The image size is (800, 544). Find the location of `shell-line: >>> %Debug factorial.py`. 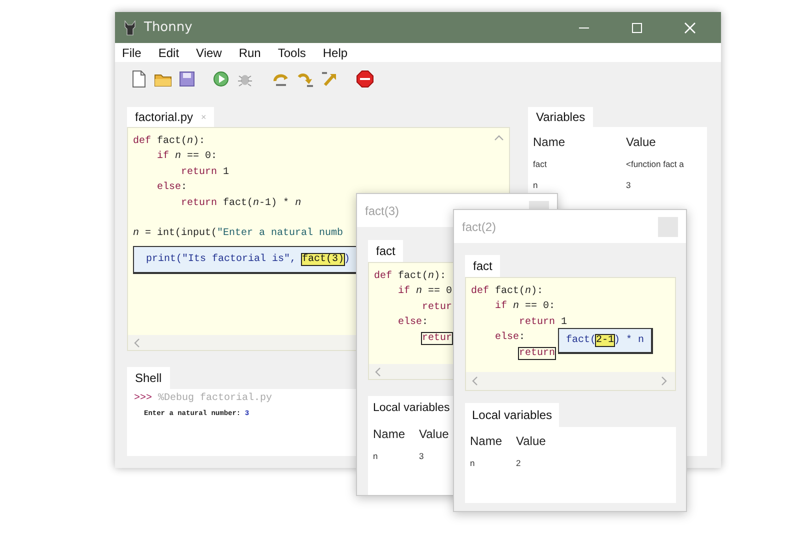

shell-line: >>> %Debug factorial.py is located at coordinates (203, 398).